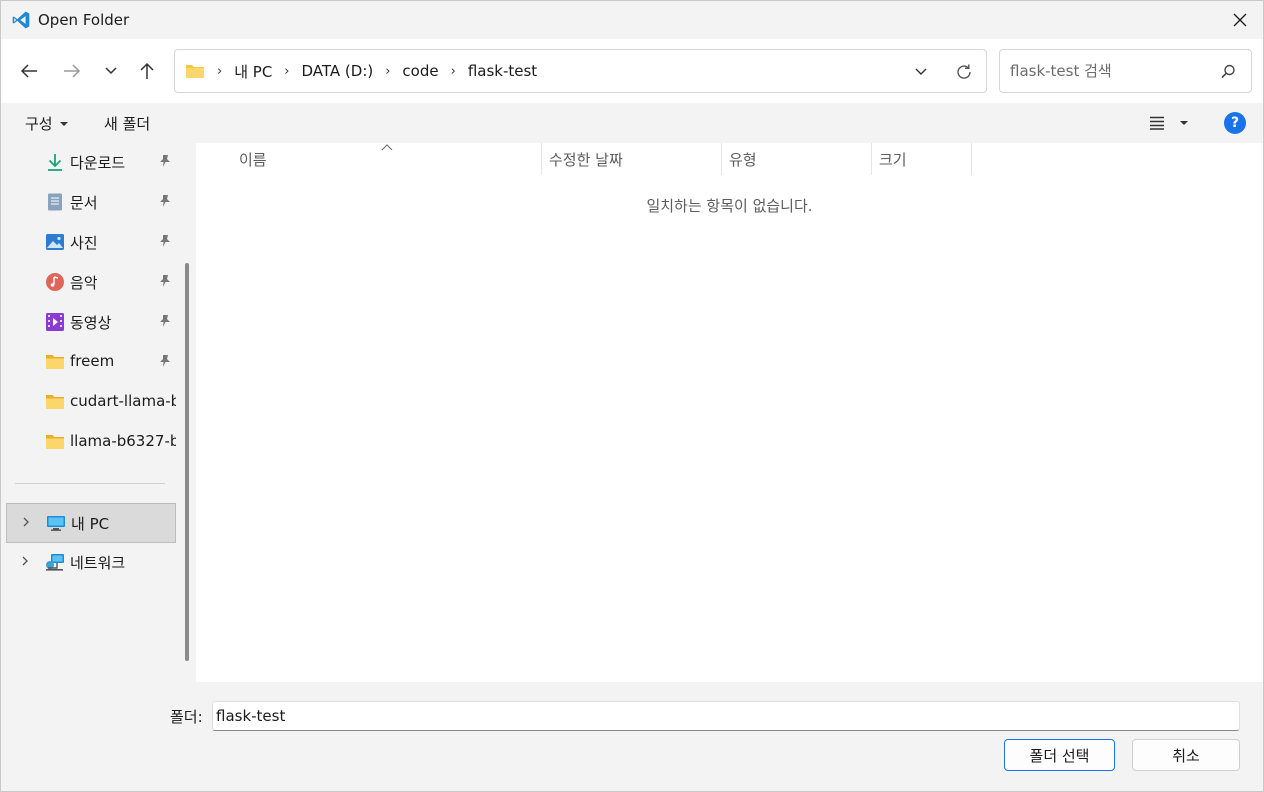 The height and width of the screenshot is (792, 1264). I want to click on new-folder-button: 새 폴더, so click(127, 123).